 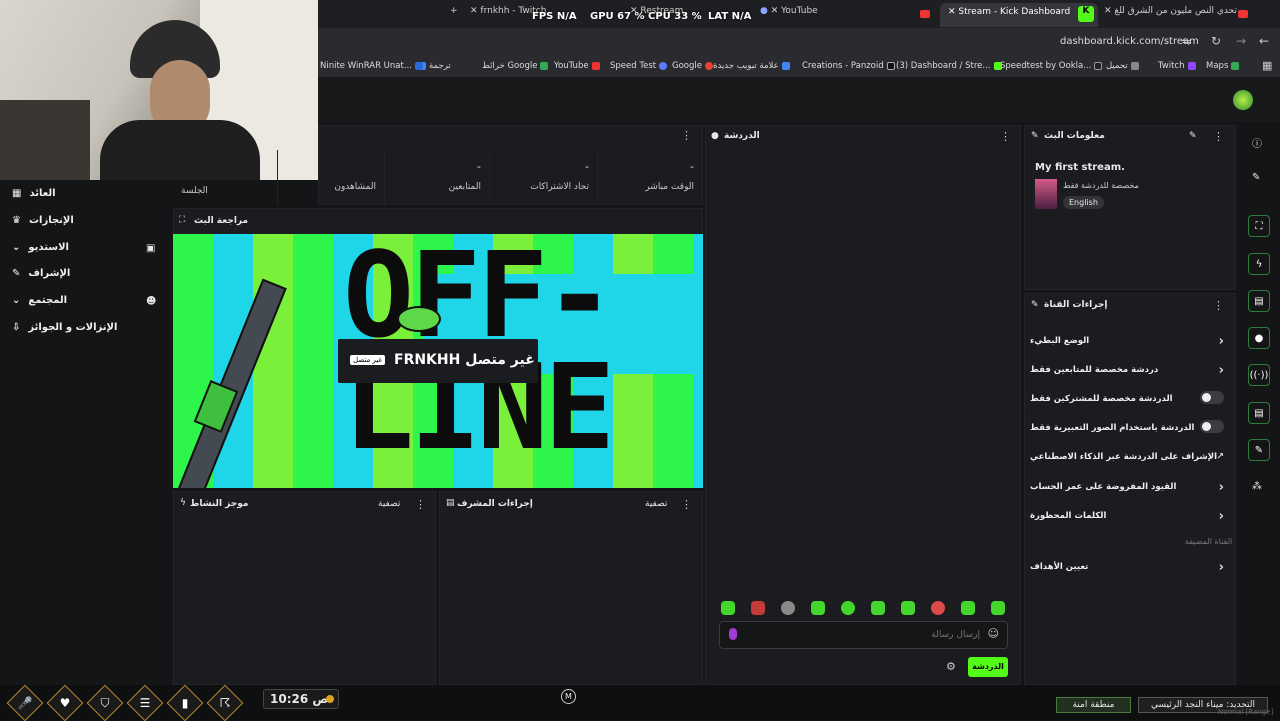 I want to click on stat-value: -, so click(x=692, y=166).